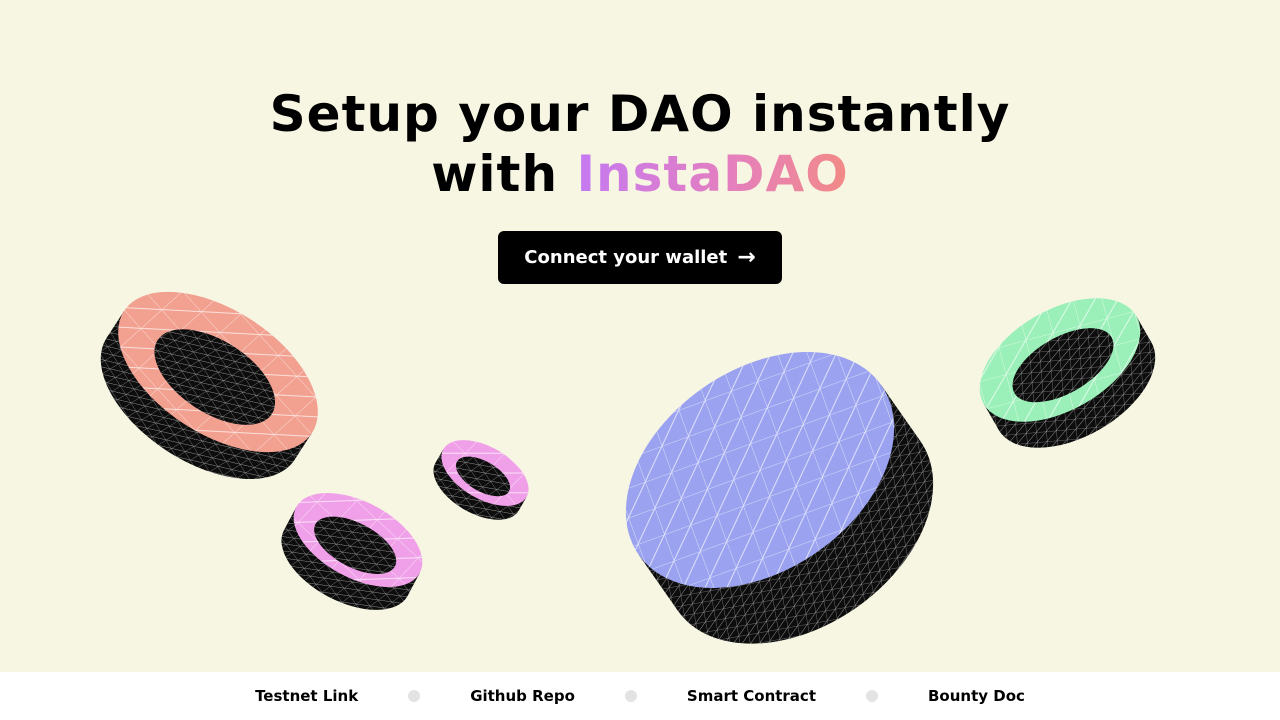 This screenshot has width=1280, height=720. Describe the element at coordinates (976, 696) in the screenshot. I see `footer-link-bounty-doc: Bounty Doc` at that location.